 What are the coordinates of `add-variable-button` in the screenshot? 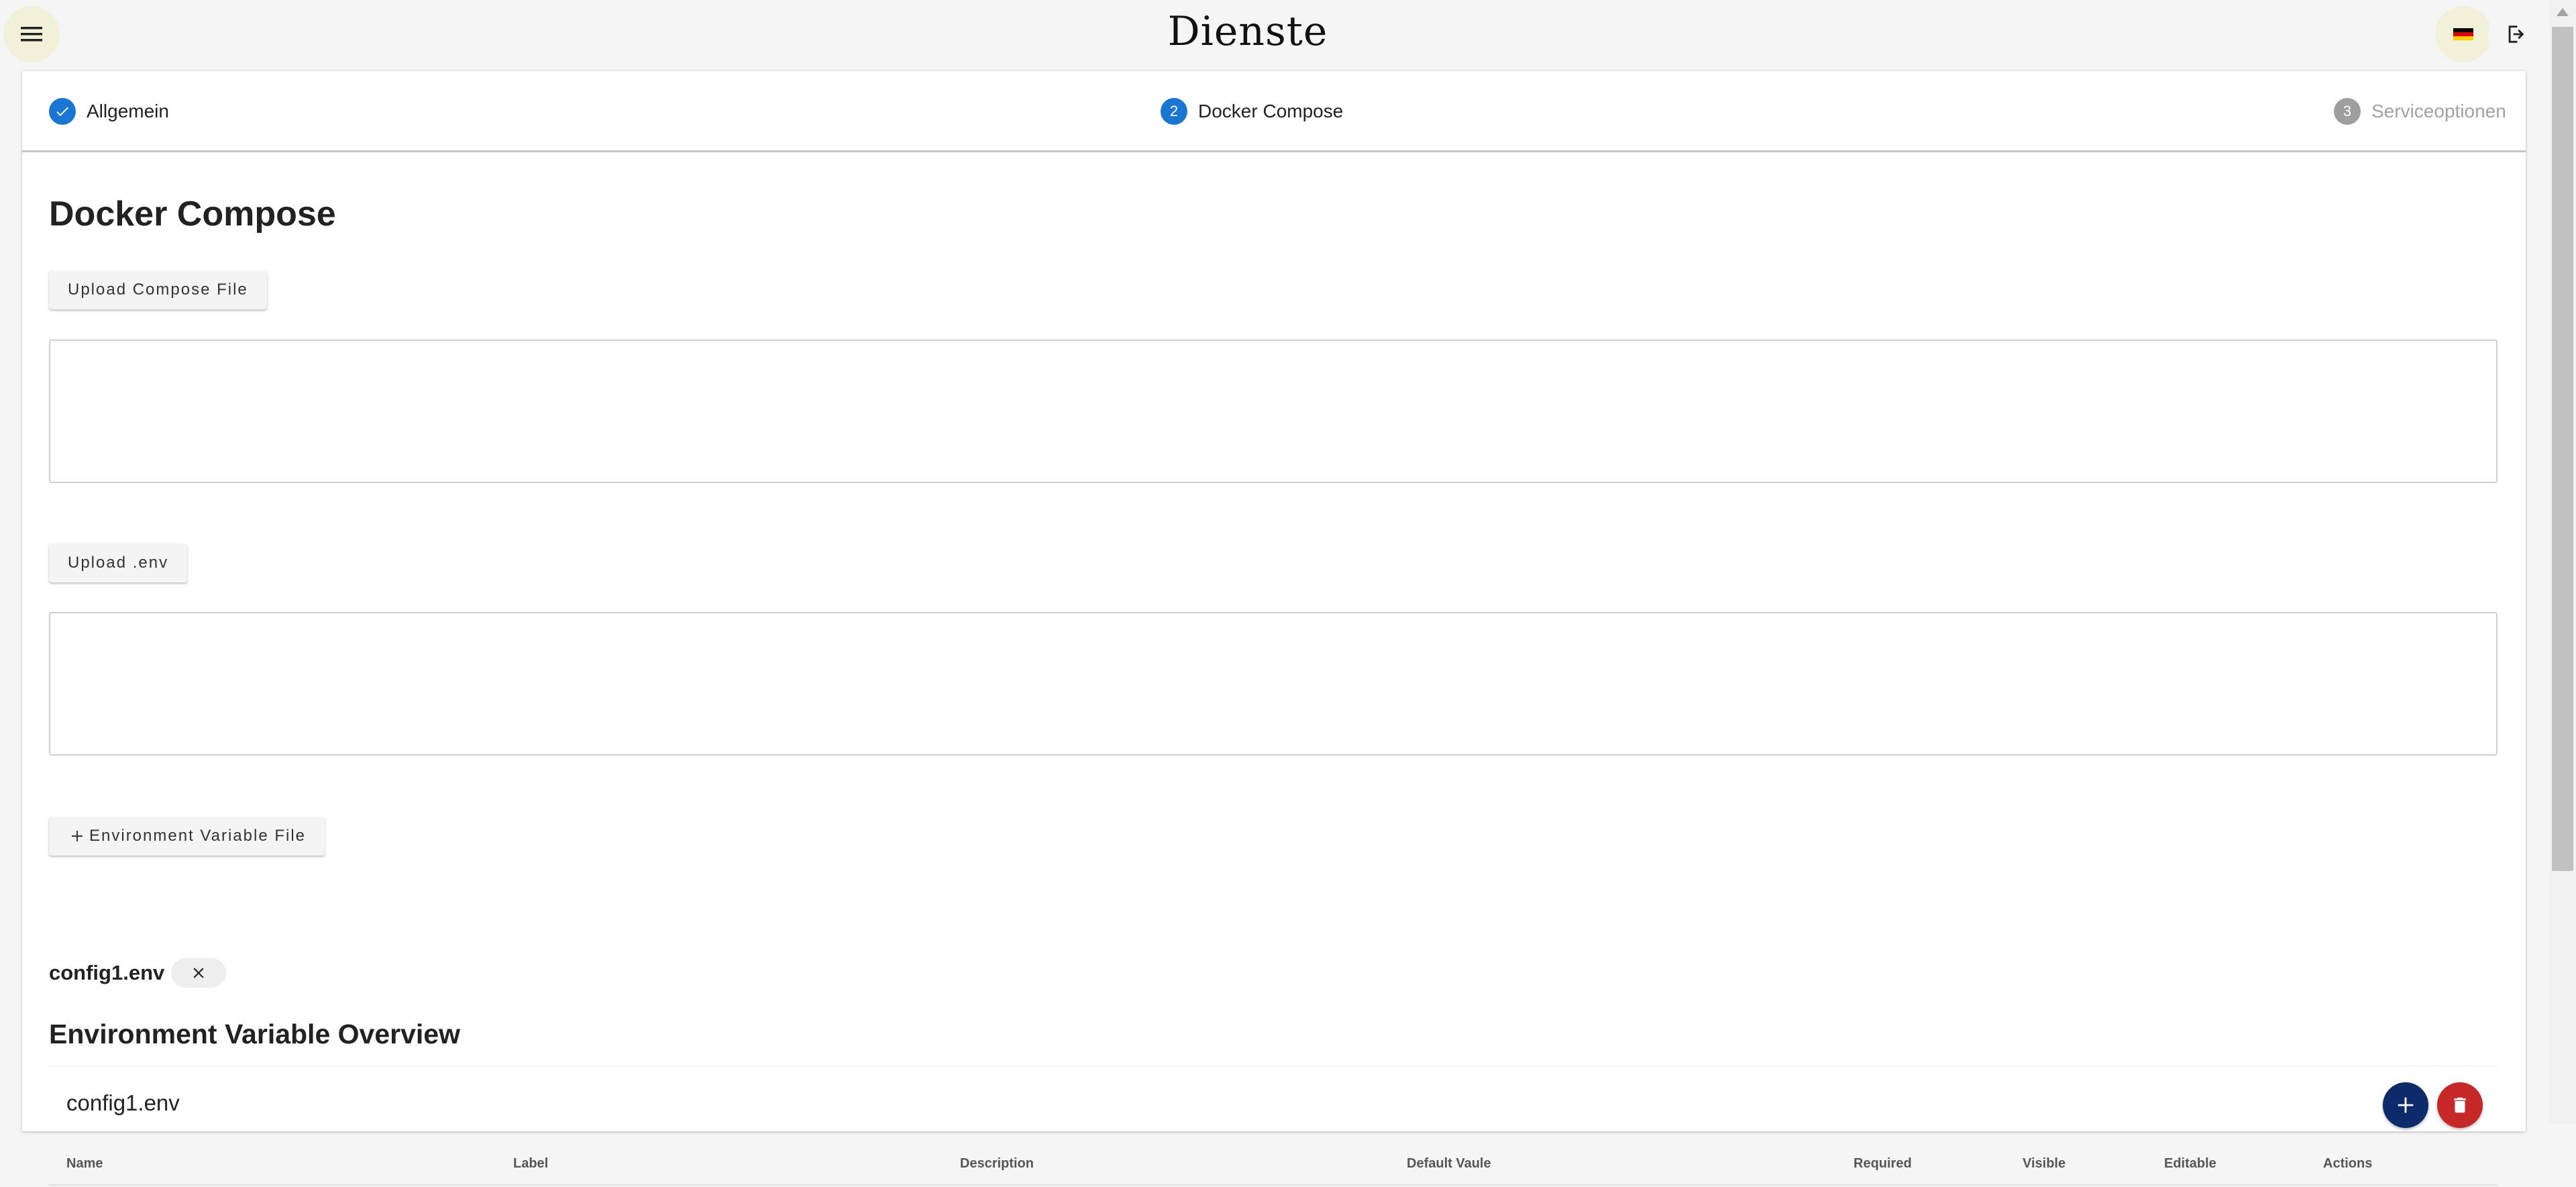 It's located at (2405, 1105).